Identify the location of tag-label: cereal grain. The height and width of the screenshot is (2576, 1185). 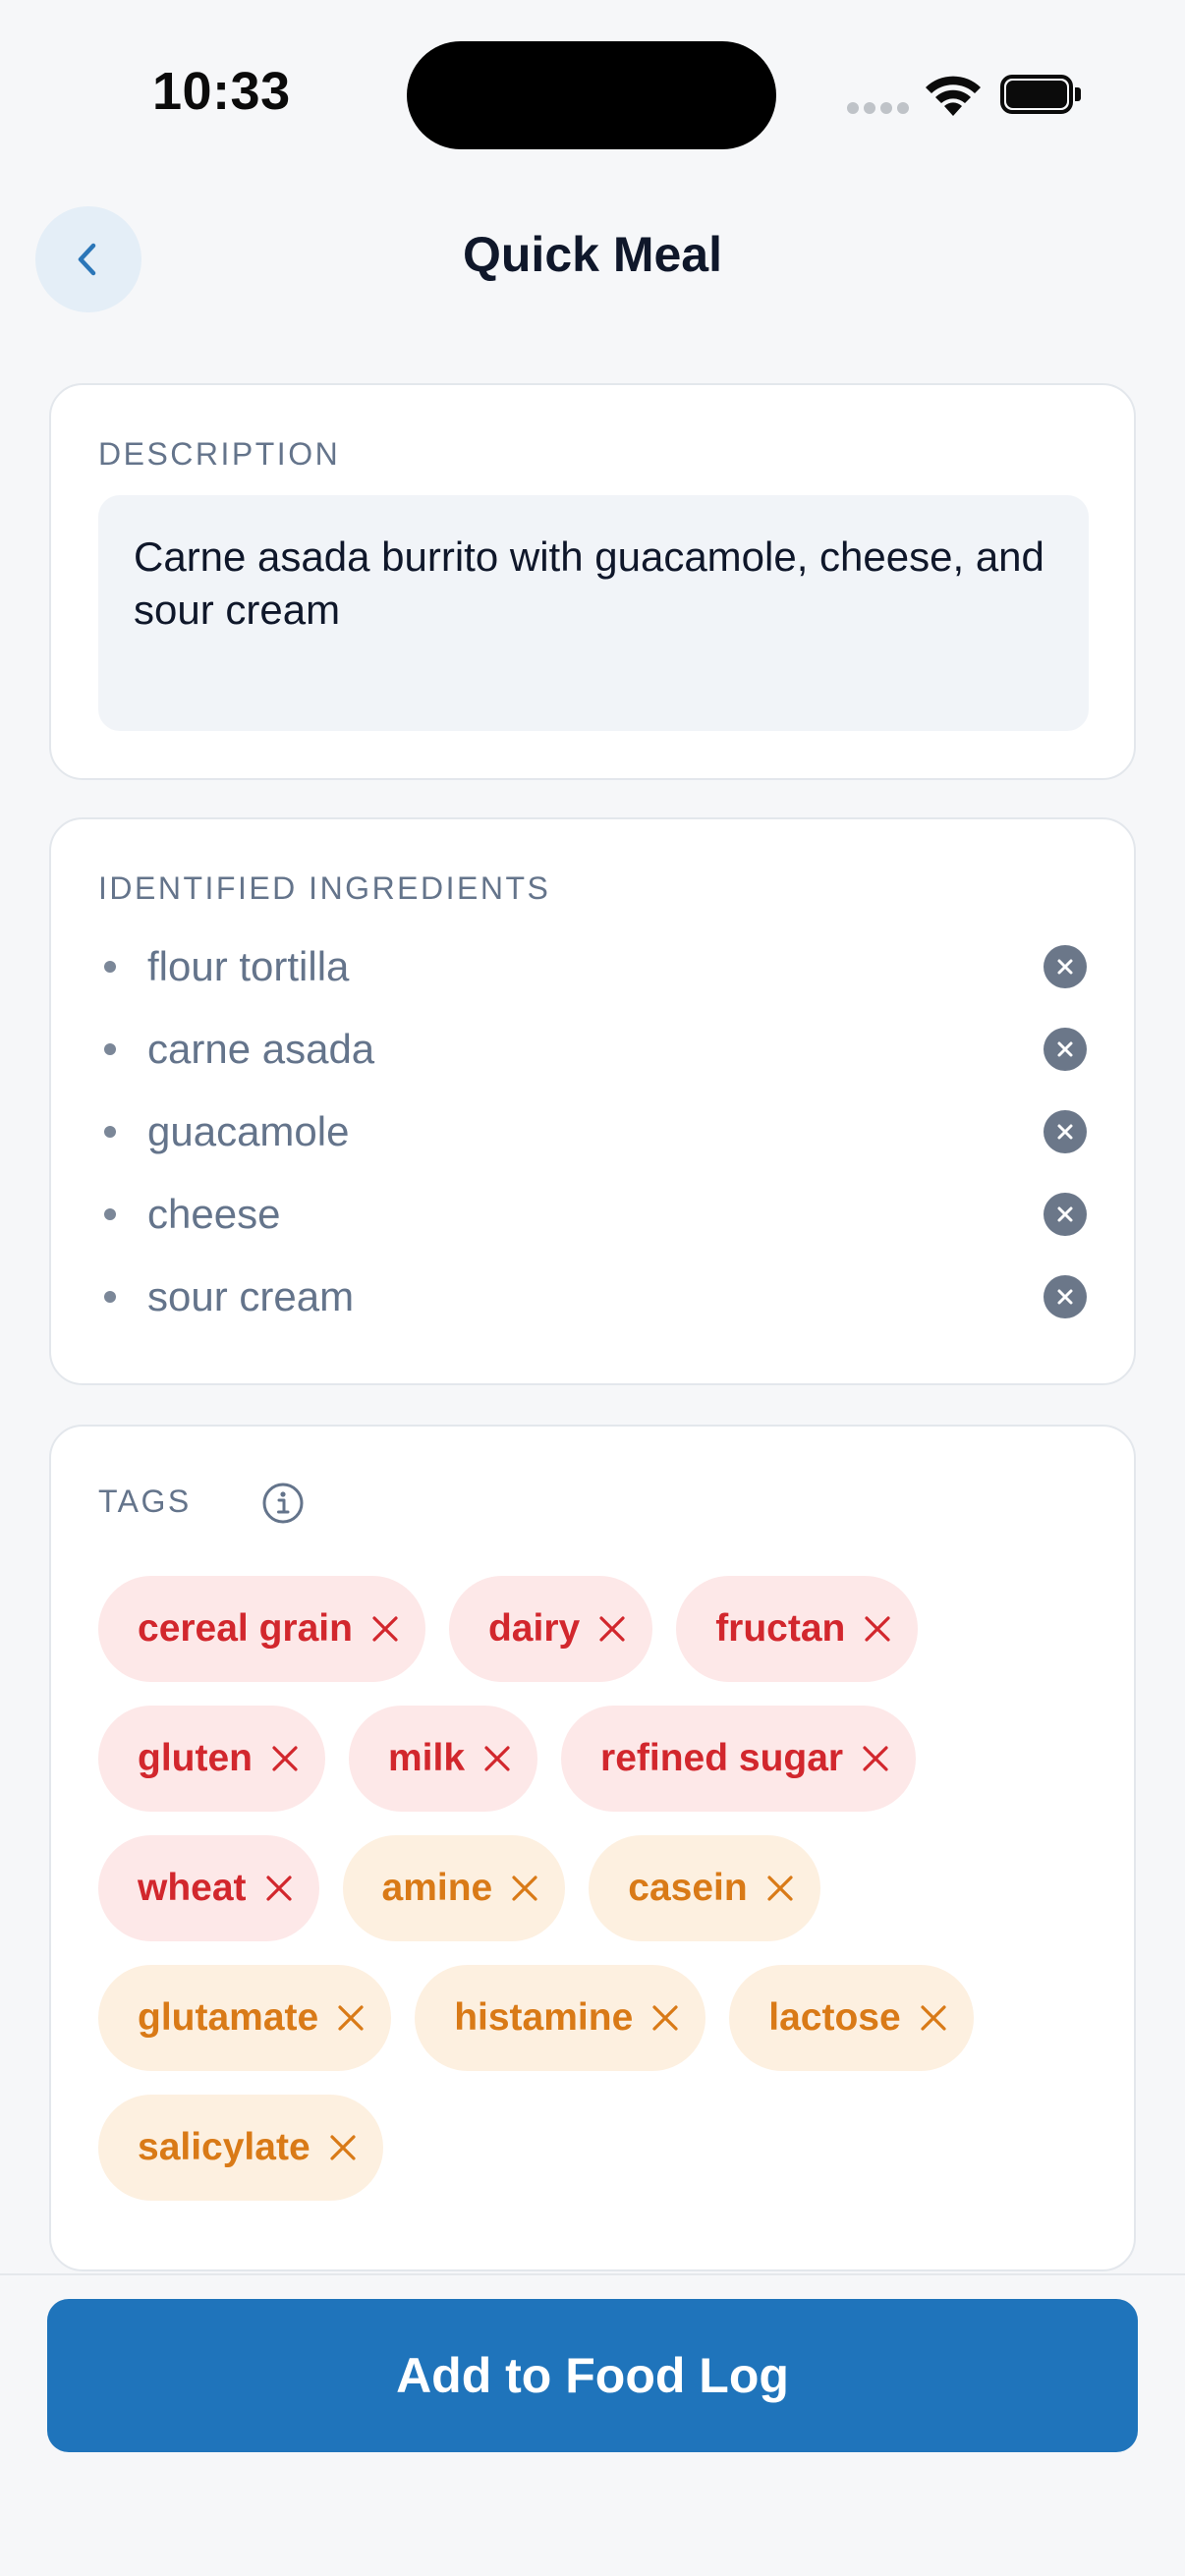
(246, 1628).